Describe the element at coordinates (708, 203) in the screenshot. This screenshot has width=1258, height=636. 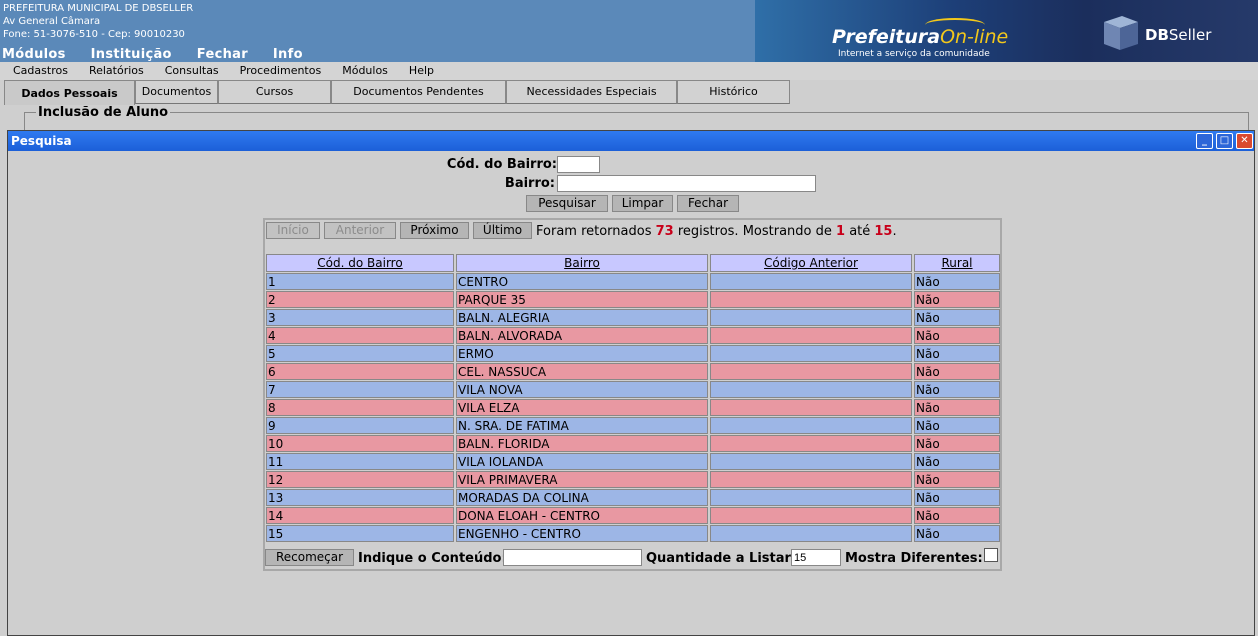
I see `fechar-button: Fechar` at that location.